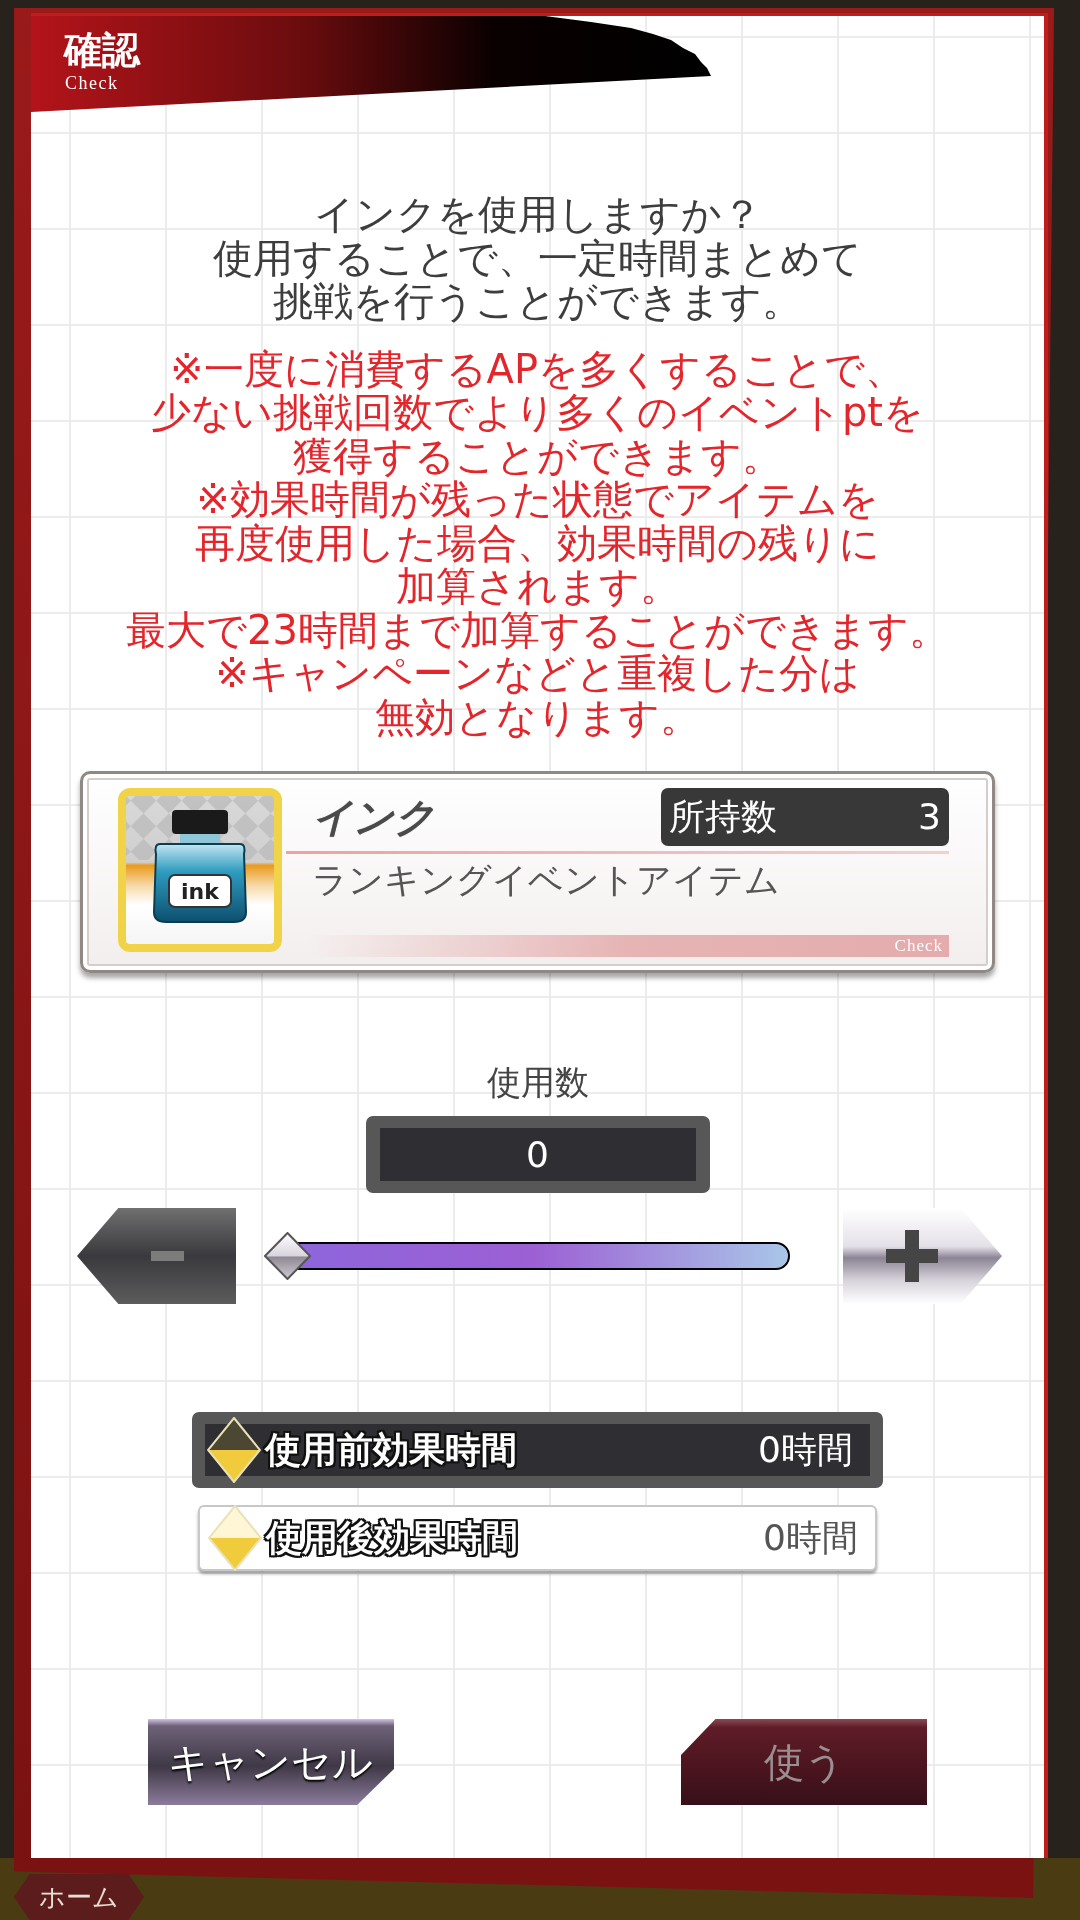 The height and width of the screenshot is (1920, 1080). Describe the element at coordinates (537, 630) in the screenshot. I see `notice-line: 最大で23時間まで加算することができます。` at that location.